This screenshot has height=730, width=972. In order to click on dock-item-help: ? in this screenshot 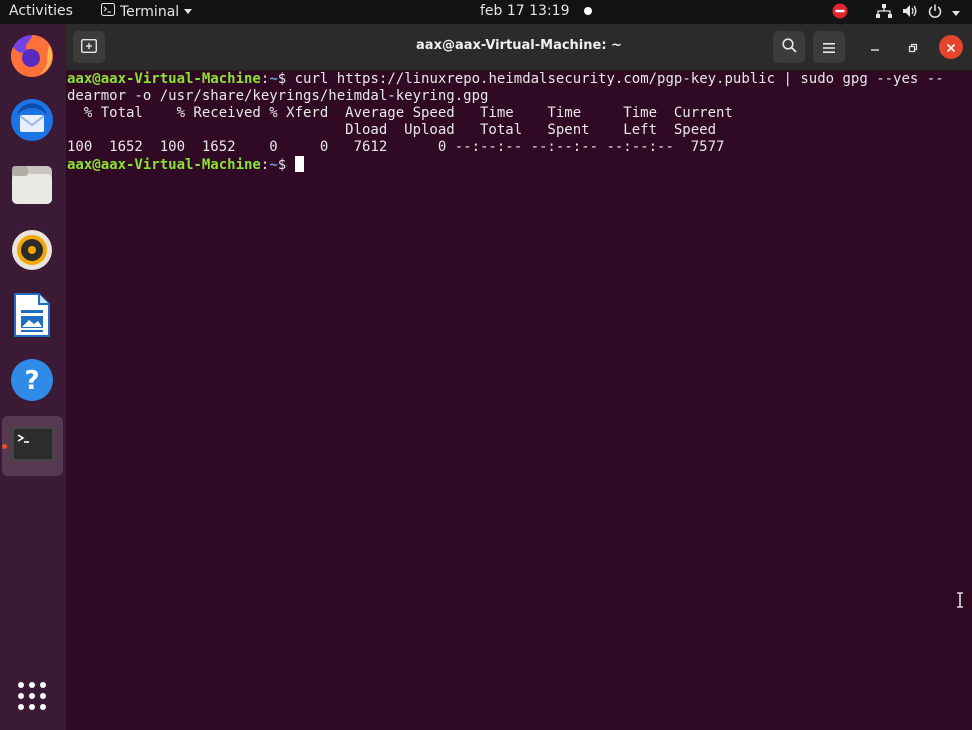, I will do `click(32, 382)`.